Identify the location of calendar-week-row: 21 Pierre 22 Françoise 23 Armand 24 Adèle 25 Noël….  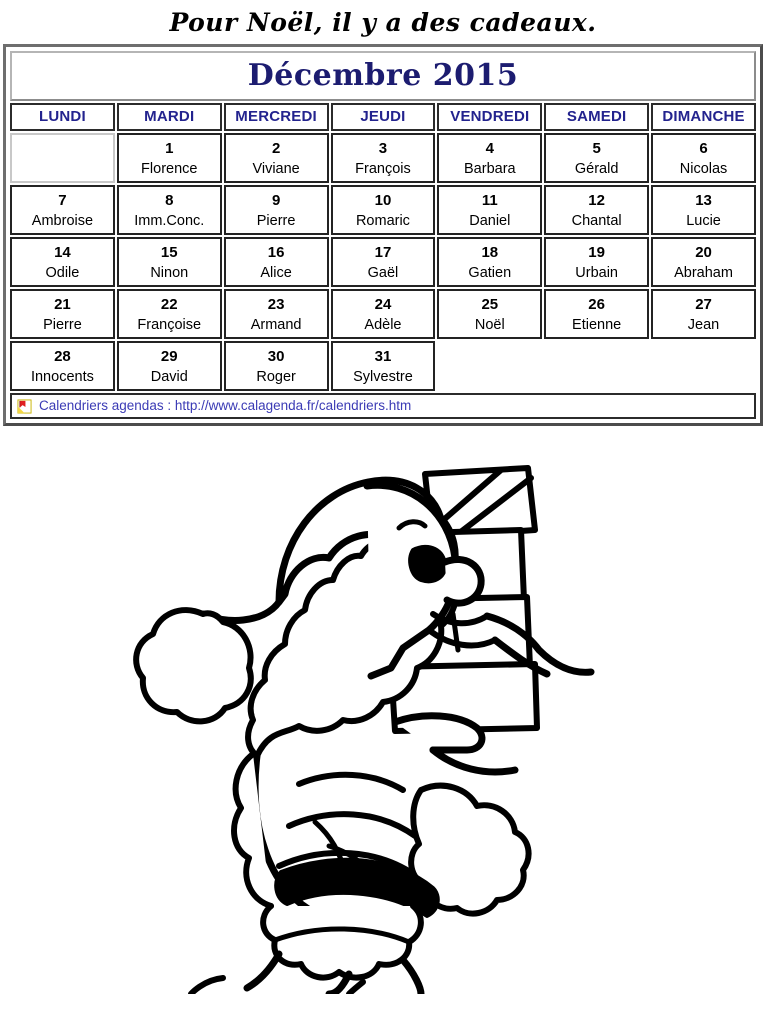
(383, 314).